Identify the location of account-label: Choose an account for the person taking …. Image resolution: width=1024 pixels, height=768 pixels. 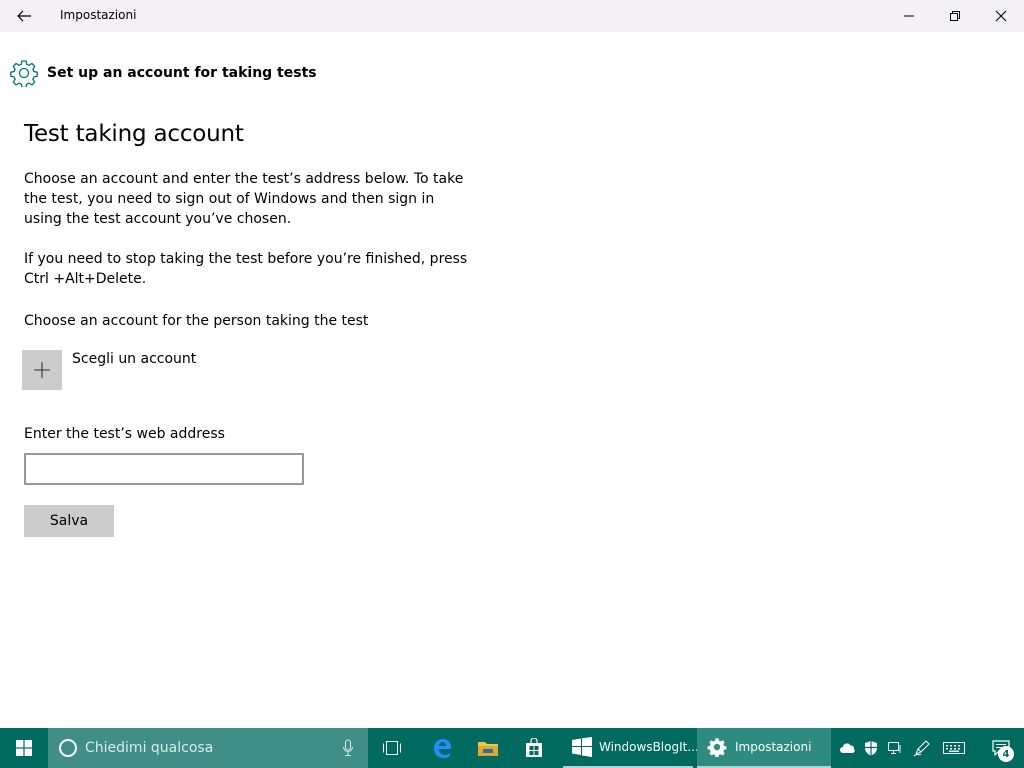
(196, 321).